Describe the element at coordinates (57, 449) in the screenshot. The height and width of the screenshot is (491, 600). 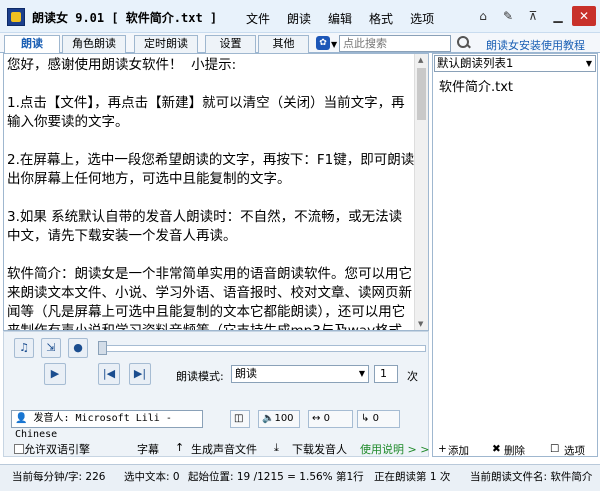
I see `bilingual-label: 允许双语引擎` at that location.